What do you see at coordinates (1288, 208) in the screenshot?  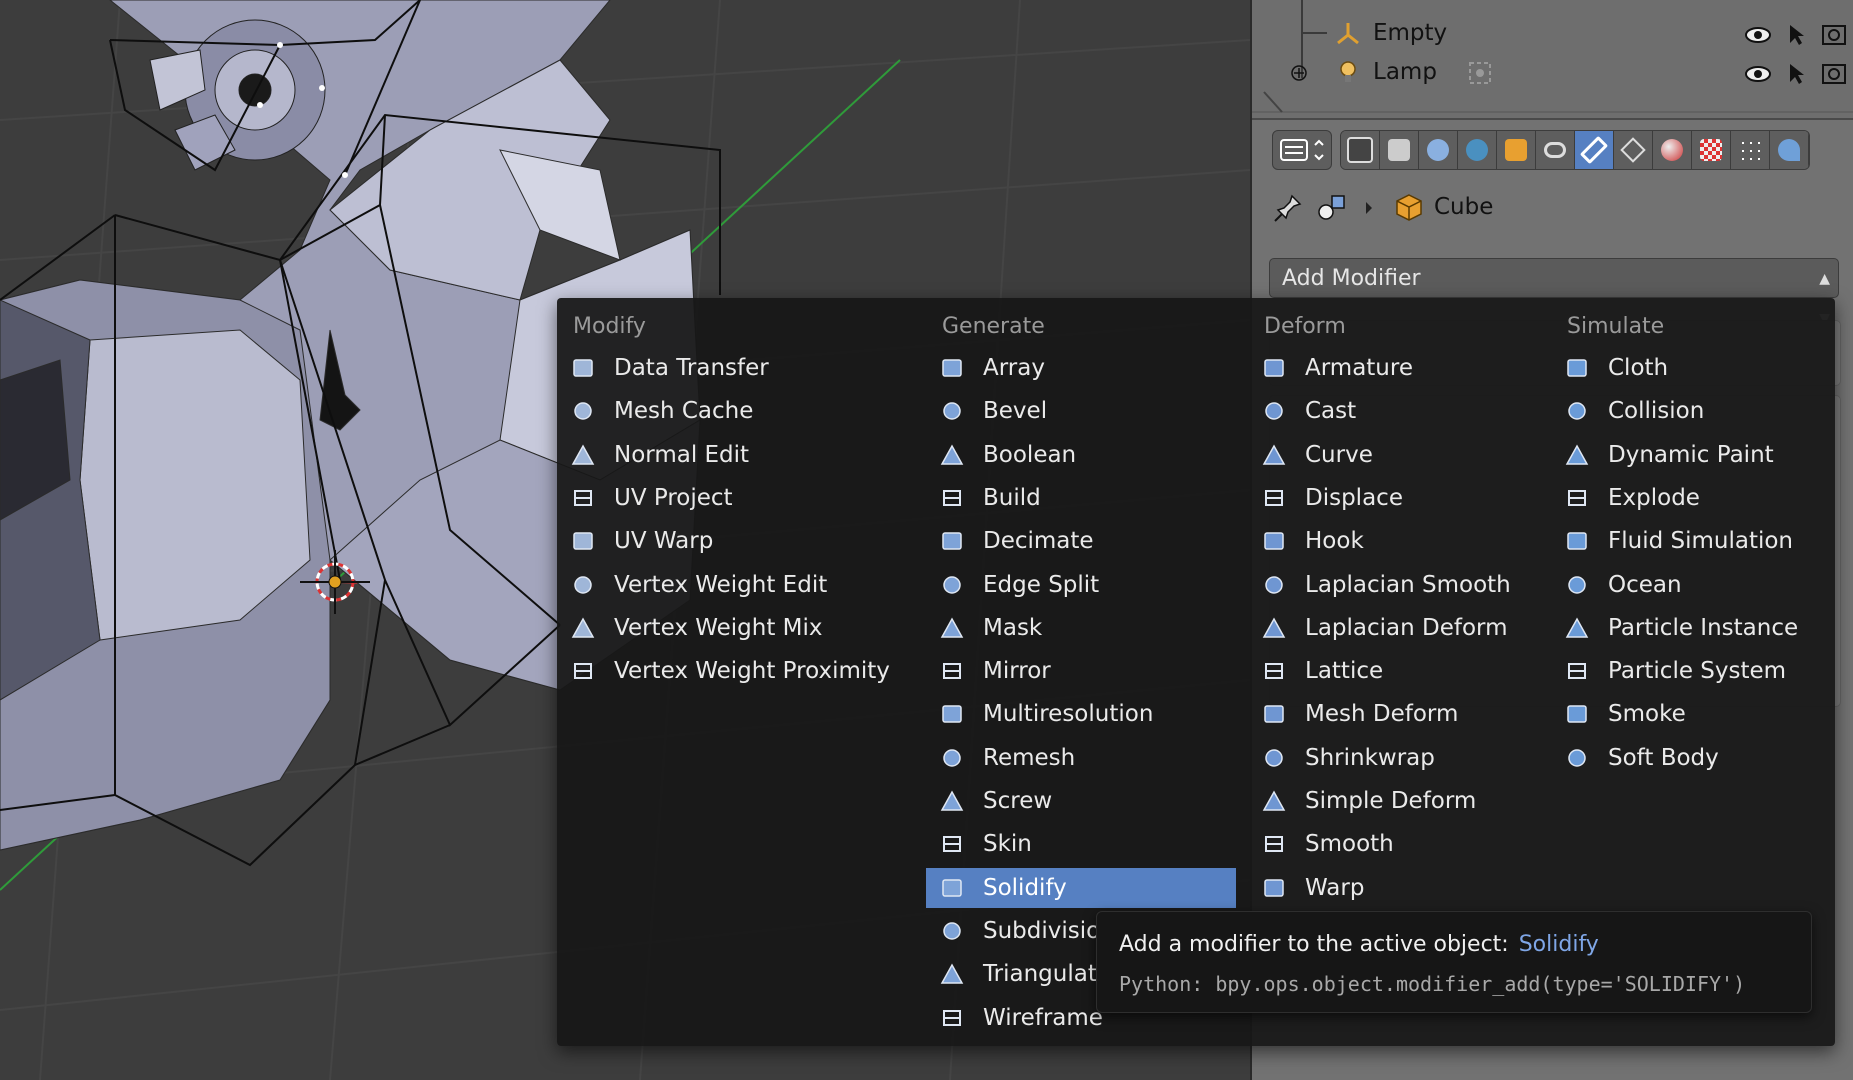 I see `pin-icon` at bounding box center [1288, 208].